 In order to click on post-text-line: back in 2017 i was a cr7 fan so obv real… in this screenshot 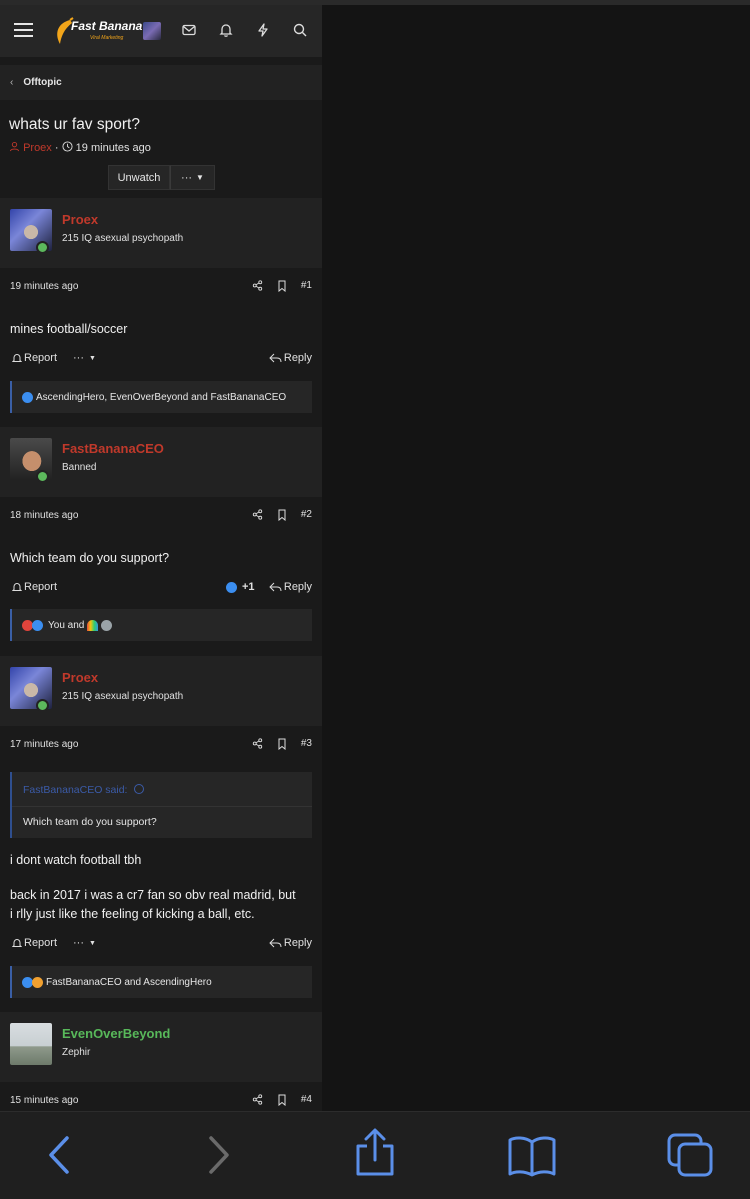, I will do `click(153, 895)`.